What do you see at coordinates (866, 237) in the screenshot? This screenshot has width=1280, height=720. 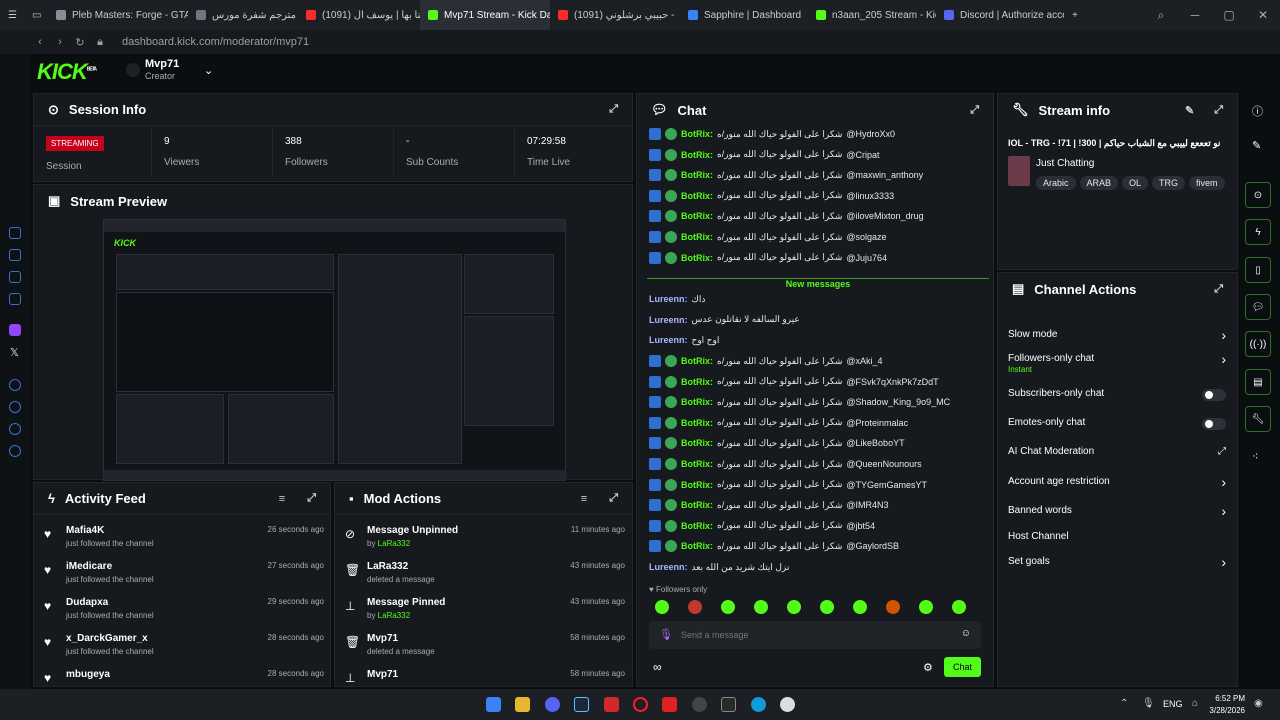 I see `chat-mention: @solgaze` at bounding box center [866, 237].